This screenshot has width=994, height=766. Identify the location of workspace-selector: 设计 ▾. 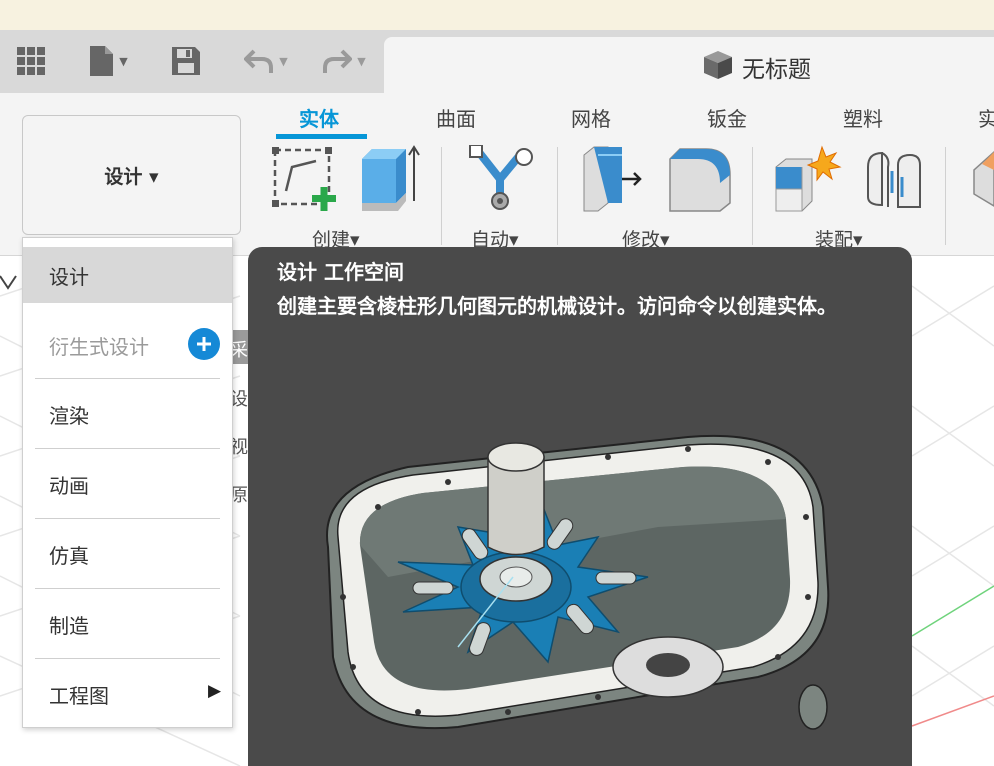
(131, 175).